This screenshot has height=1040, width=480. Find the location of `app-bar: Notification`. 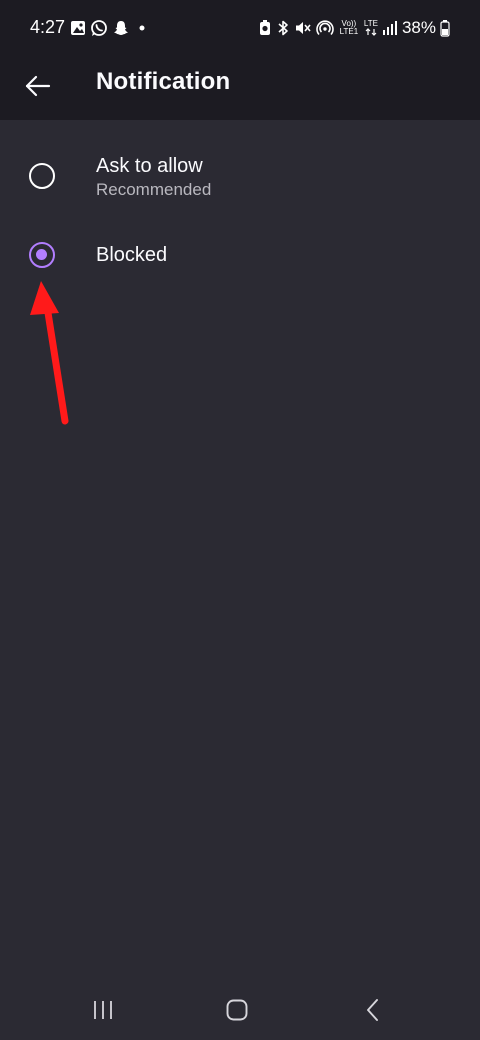

app-bar: Notification is located at coordinates (240, 88).